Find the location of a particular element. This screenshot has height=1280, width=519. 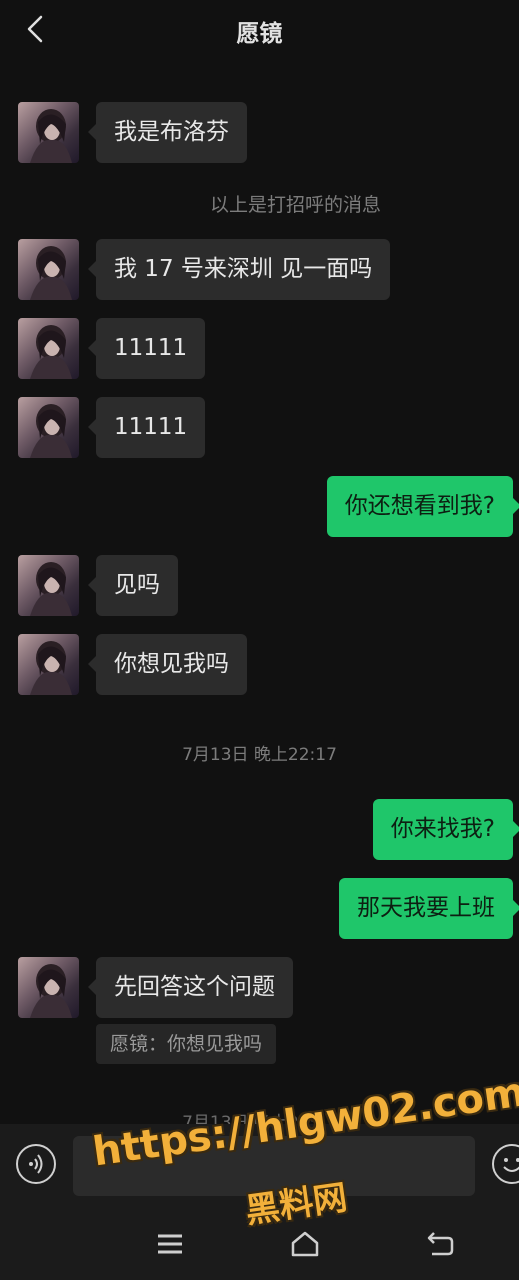

message-bubble: 见吗 is located at coordinates (133, 585).